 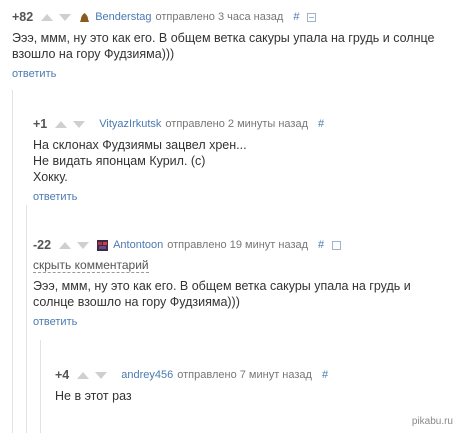 What do you see at coordinates (238, 245) in the screenshot?
I see `posted-time: отправлено 19 минут назад` at bounding box center [238, 245].